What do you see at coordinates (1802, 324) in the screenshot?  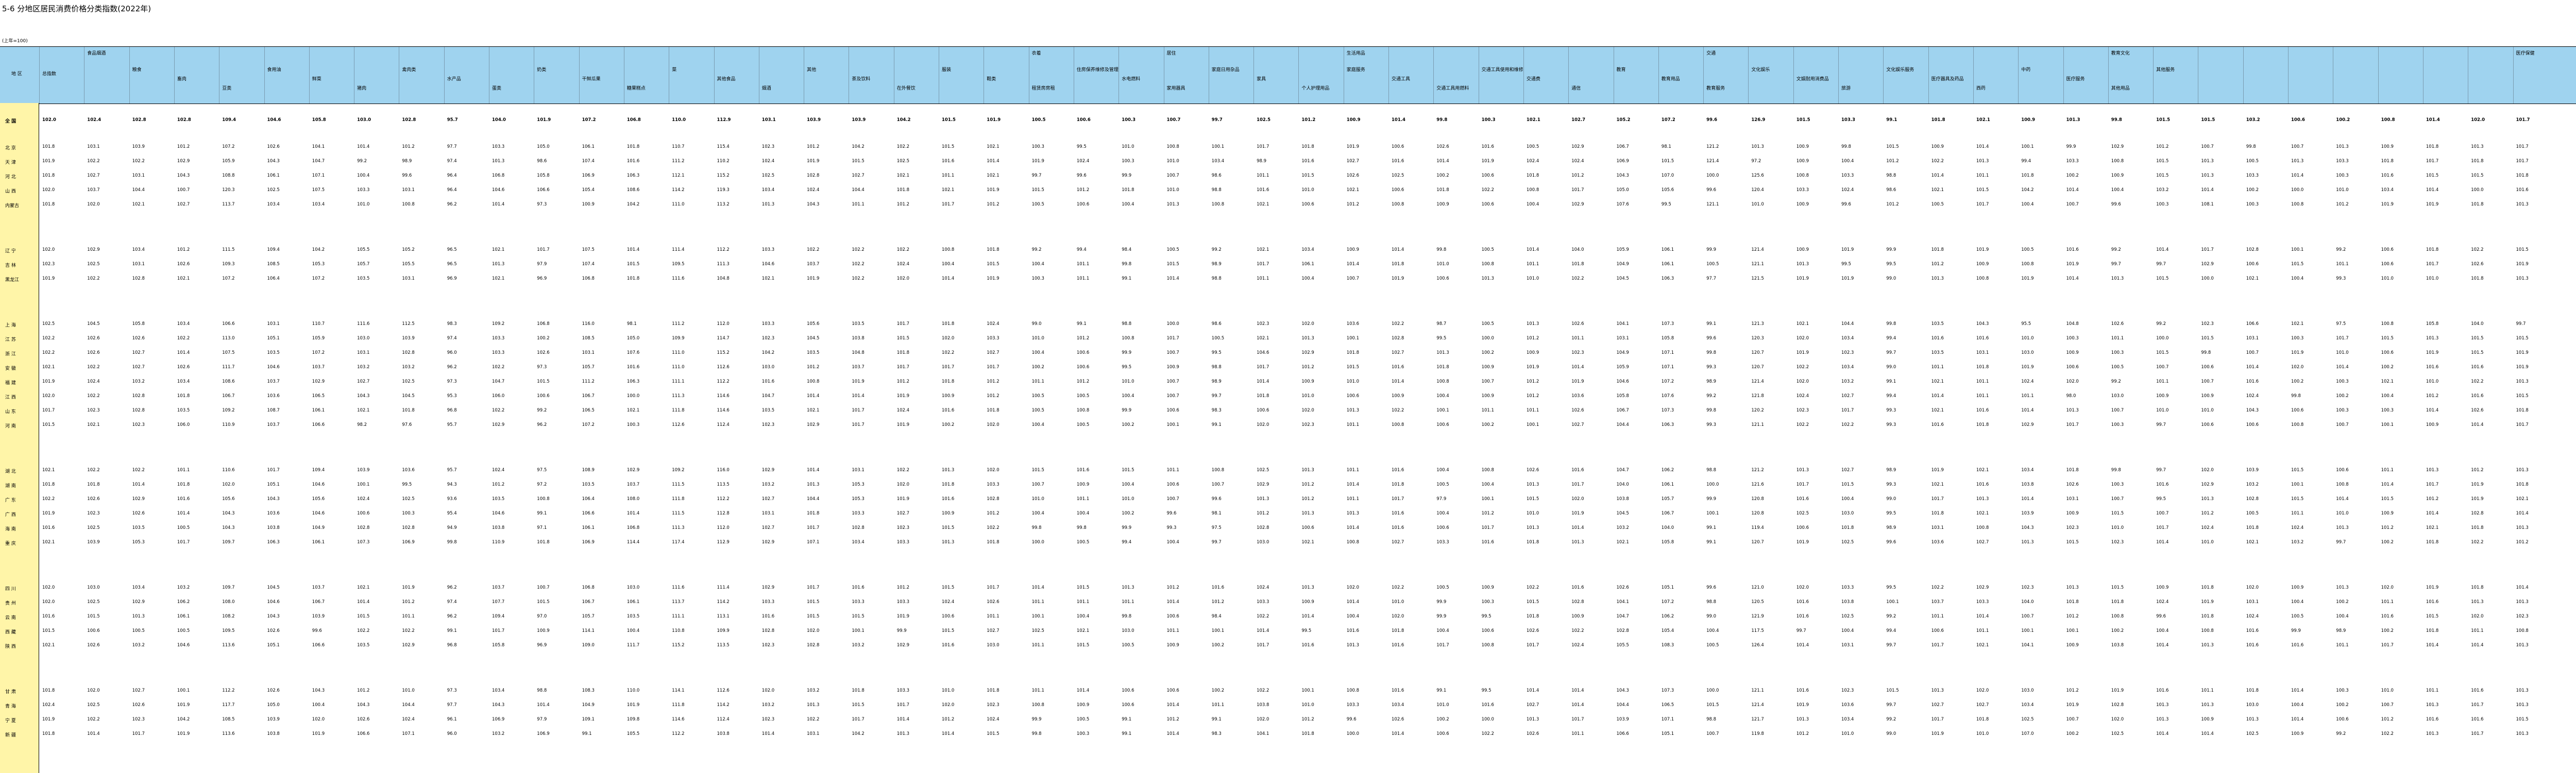 I see `table-cell: 102.1` at bounding box center [1802, 324].